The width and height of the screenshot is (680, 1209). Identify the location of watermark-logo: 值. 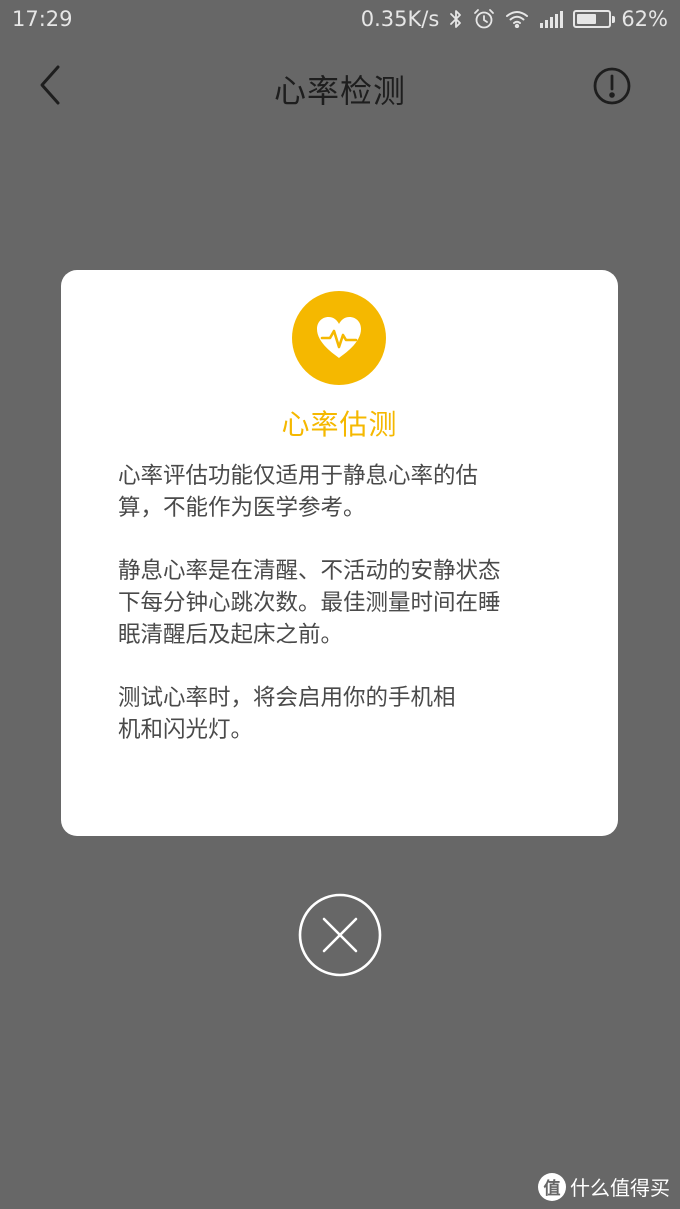
(552, 1186).